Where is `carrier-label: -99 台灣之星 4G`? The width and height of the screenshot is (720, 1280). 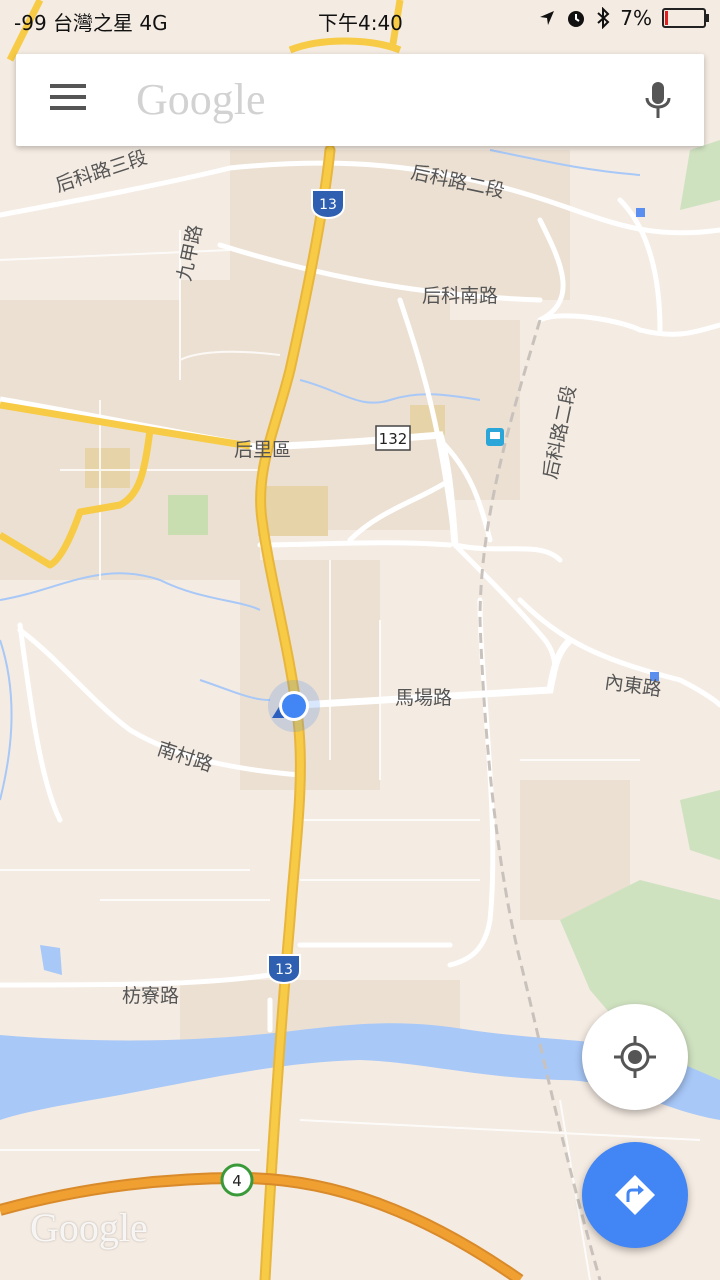 carrier-label: -99 台灣之星 4G is located at coordinates (91, 23).